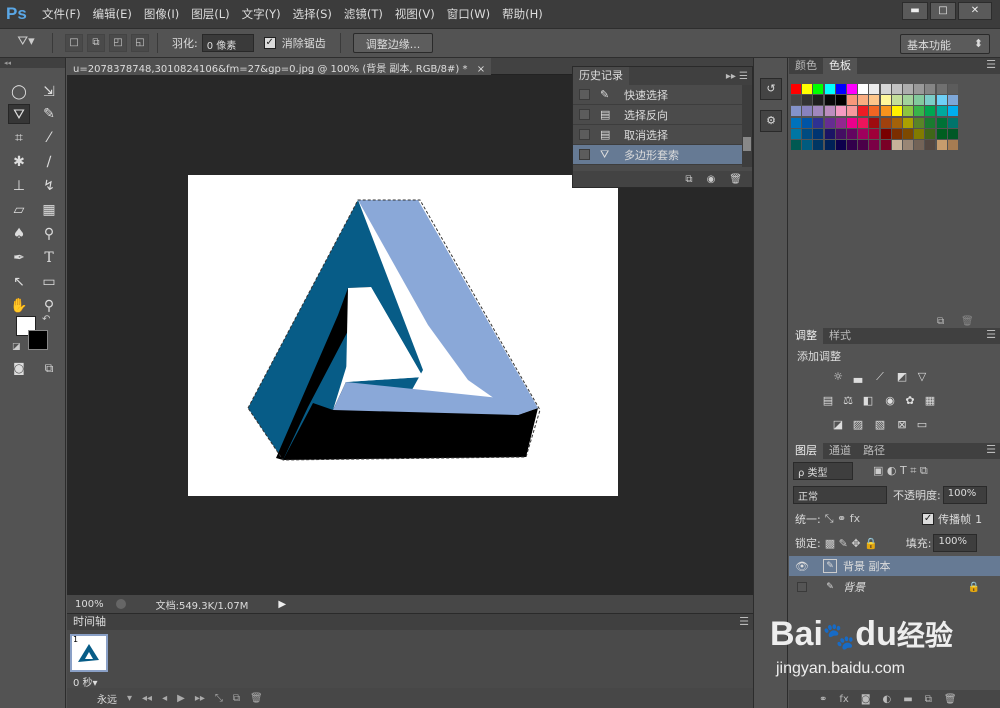 This screenshot has height=708, width=1000. What do you see at coordinates (415, 14) in the screenshot?
I see `menu-view: 视图(V)` at bounding box center [415, 14].